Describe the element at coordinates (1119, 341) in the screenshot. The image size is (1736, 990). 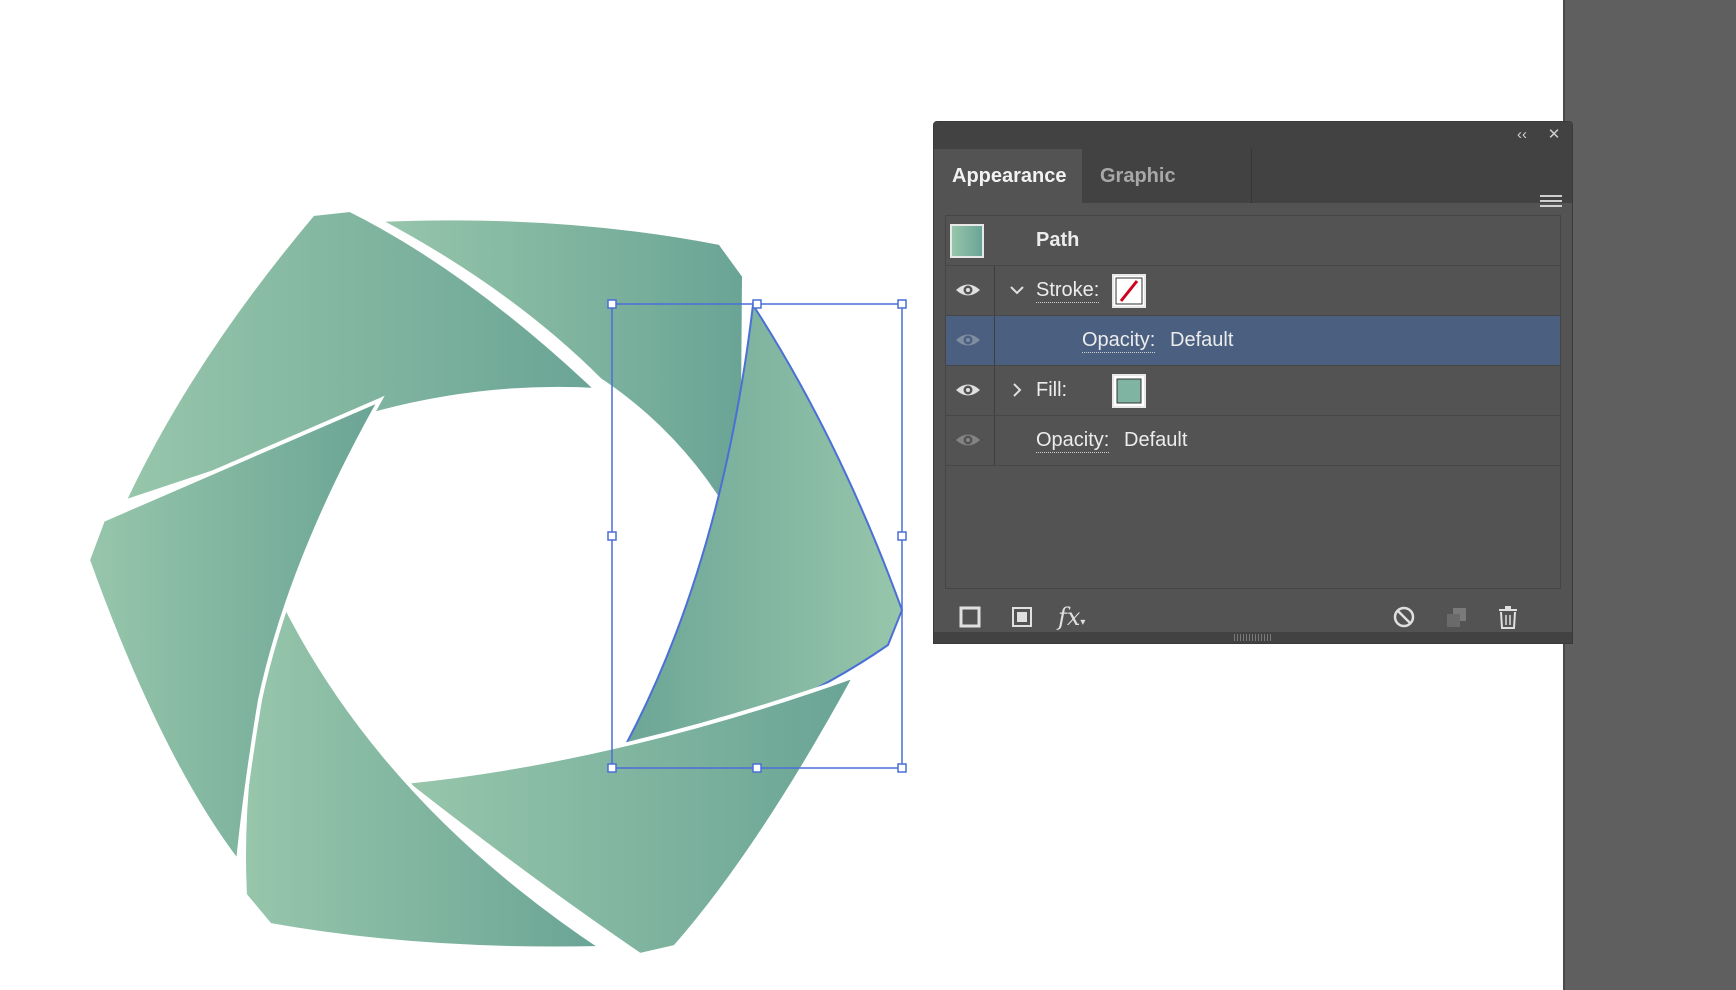
I see `stroke-opacity-label: Opacity:` at that location.